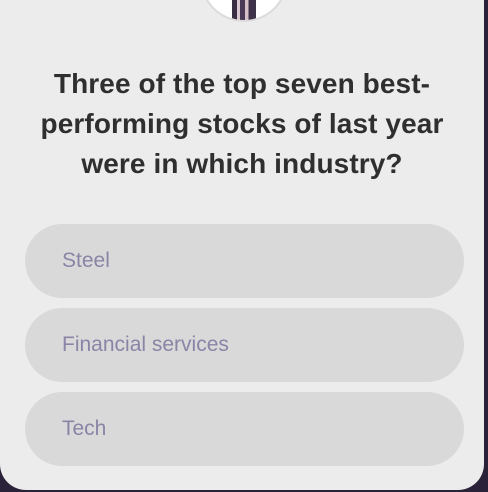 Image resolution: width=488 pixels, height=492 pixels. Describe the element at coordinates (244, 10) in the screenshot. I see `avatar-image` at that location.